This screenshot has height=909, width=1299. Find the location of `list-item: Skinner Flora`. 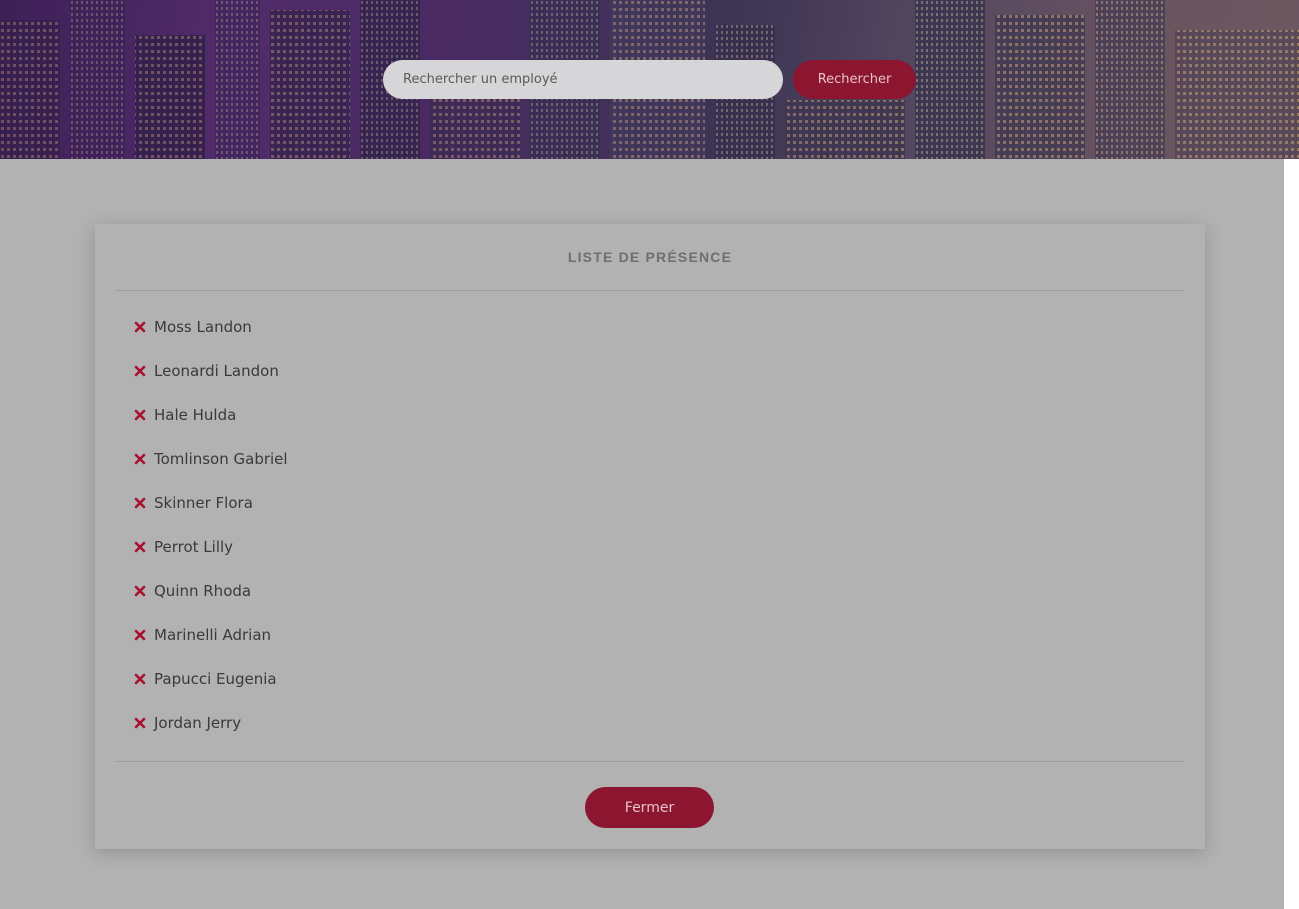

list-item: Skinner Flora is located at coordinates (210, 514).